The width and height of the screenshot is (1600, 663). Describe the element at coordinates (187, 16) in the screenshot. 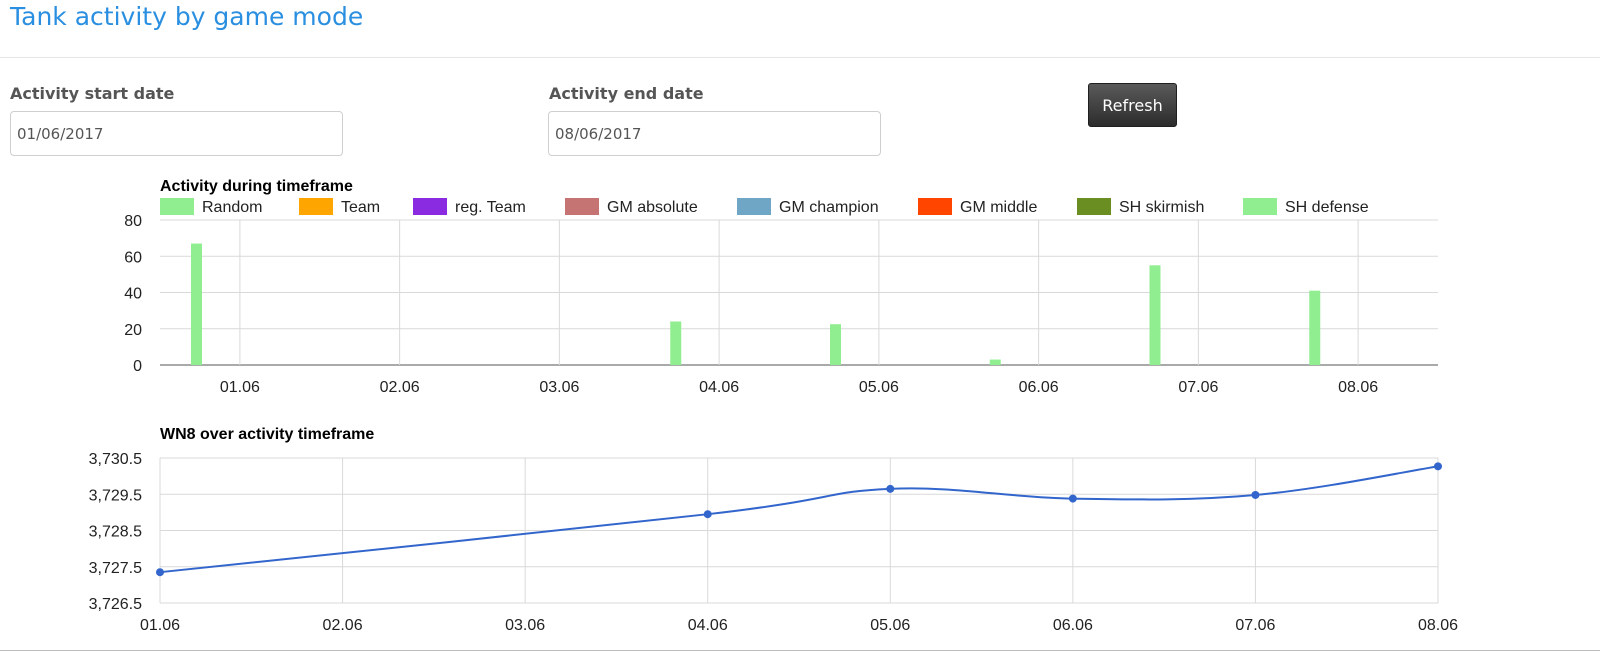

I see `page-title: Tank activity by game mode` at that location.